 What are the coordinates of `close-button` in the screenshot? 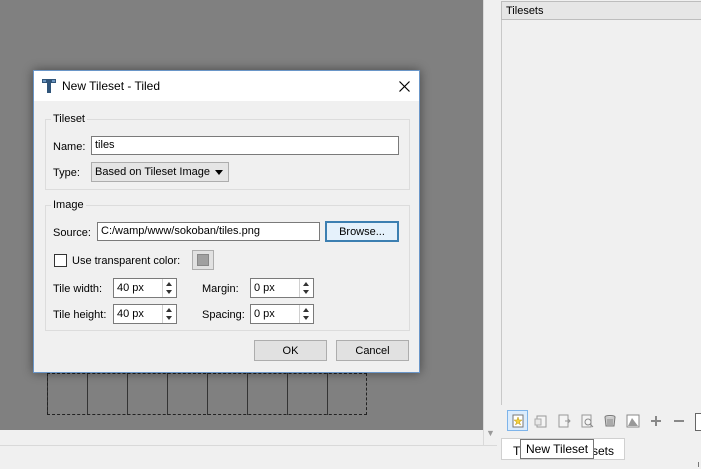 It's located at (404, 86).